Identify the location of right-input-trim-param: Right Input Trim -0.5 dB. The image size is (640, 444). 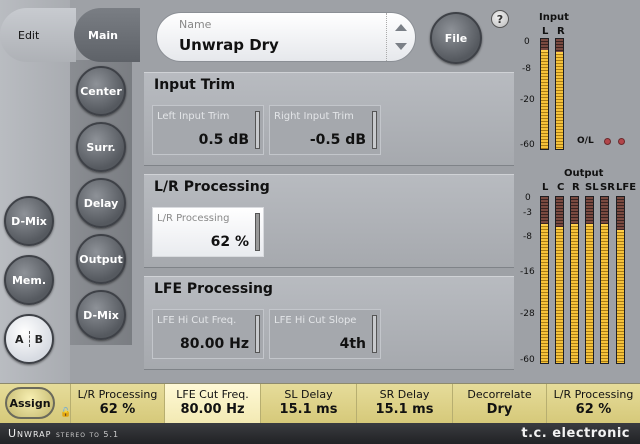
(325, 130).